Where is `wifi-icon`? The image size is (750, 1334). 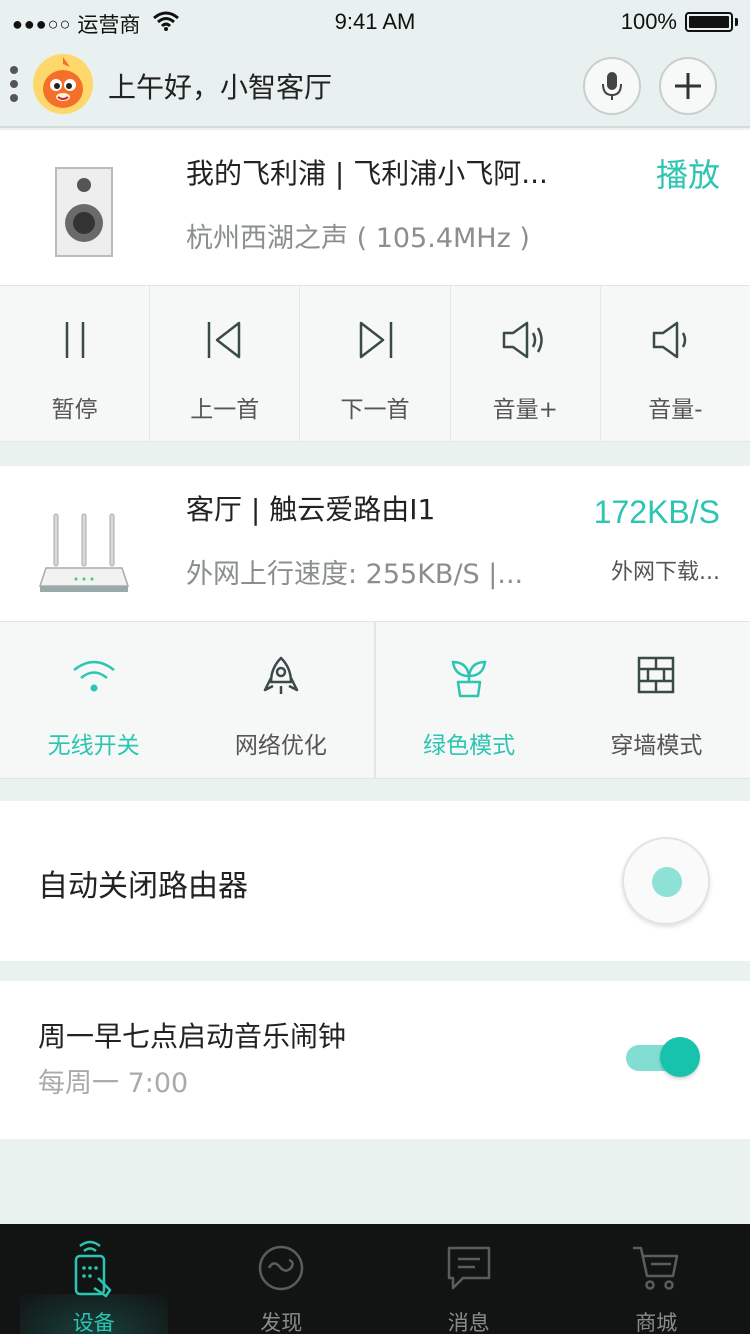
wifi-icon is located at coordinates (93, 676).